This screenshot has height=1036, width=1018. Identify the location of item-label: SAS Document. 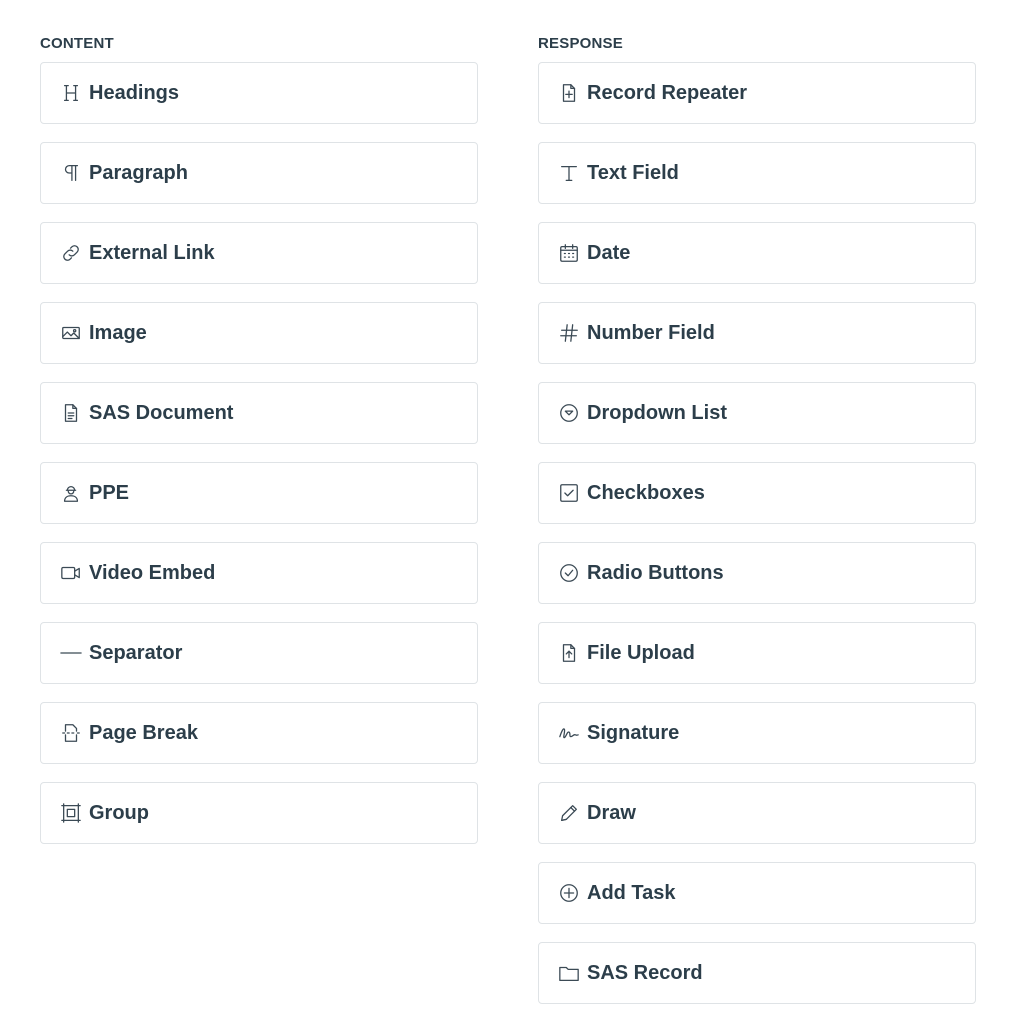
(161, 412).